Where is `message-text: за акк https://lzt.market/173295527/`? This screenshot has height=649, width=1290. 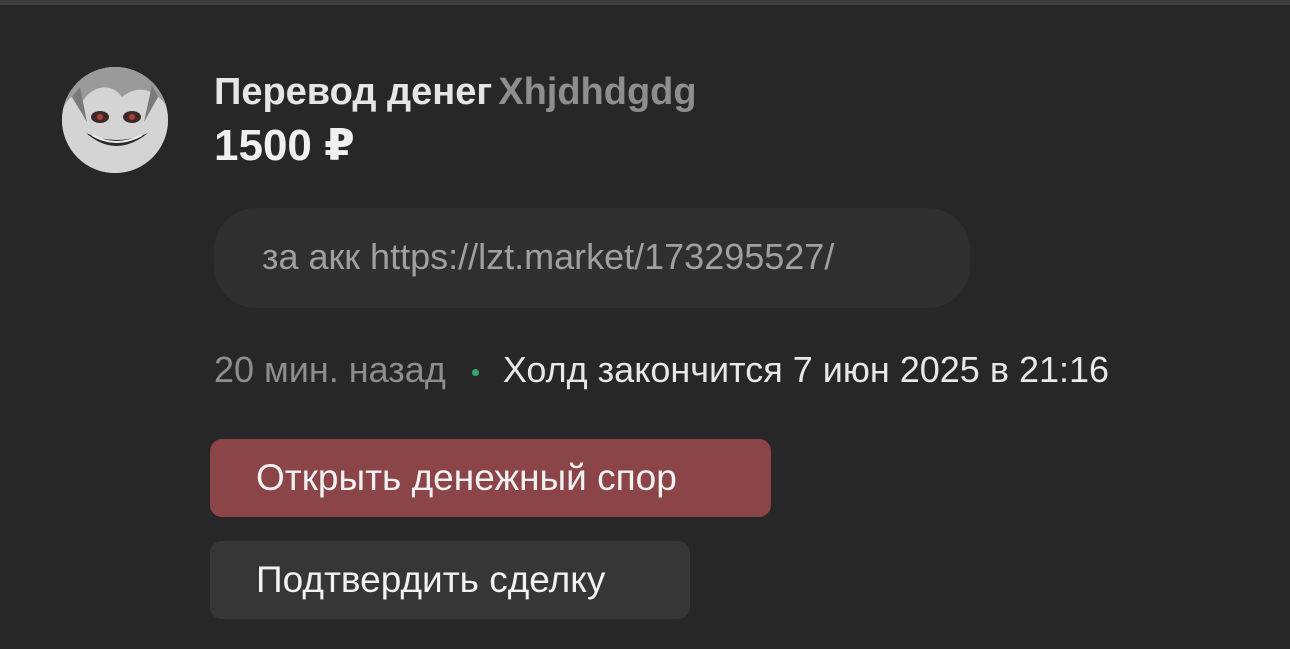 message-text: за акк https://lzt.market/173295527/ is located at coordinates (548, 257).